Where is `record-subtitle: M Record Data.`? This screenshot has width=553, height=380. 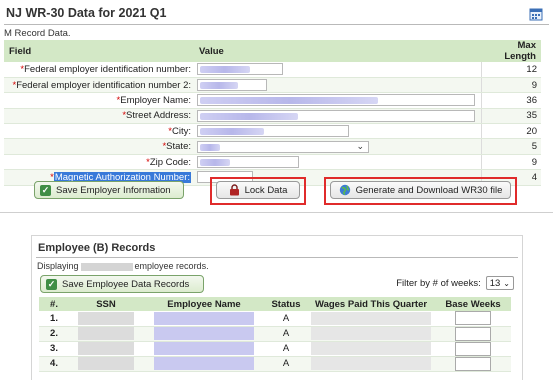
record-subtitle: M Record Data. is located at coordinates (37, 33).